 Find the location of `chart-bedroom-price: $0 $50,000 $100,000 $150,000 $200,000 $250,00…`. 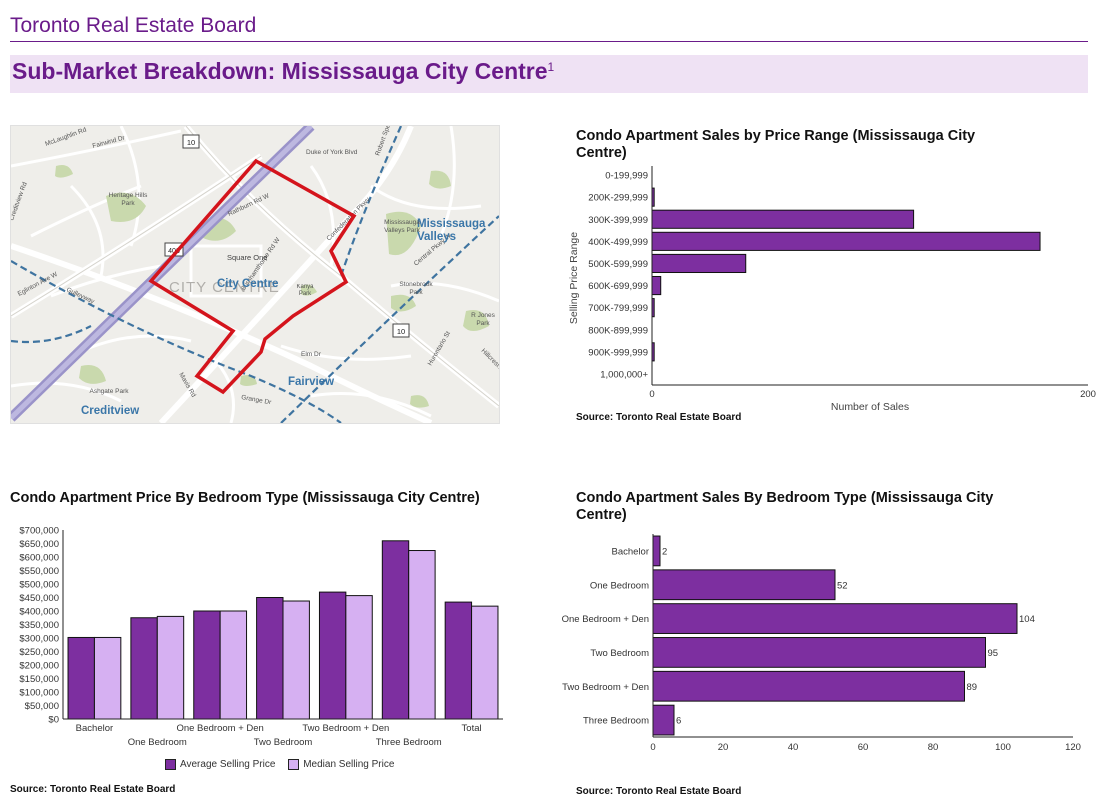

chart-bedroom-price: $0 $50,000 $100,000 $150,000 $200,000 $250,00… is located at coordinates (261, 637).